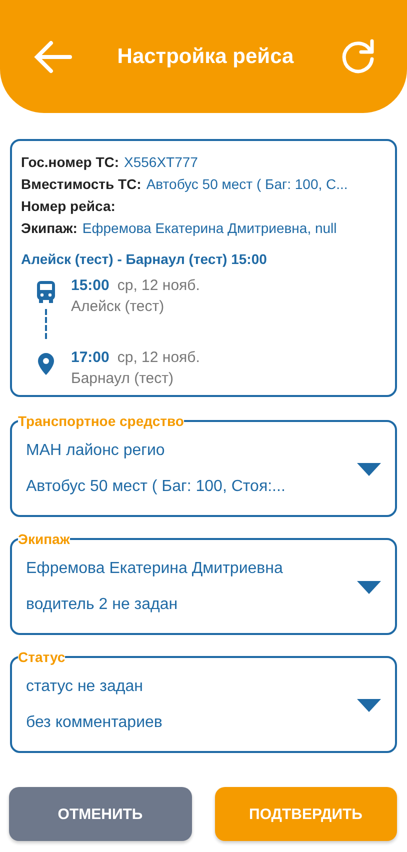  Describe the element at coordinates (101, 421) in the screenshot. I see `field-label: Транспортное средство` at that location.